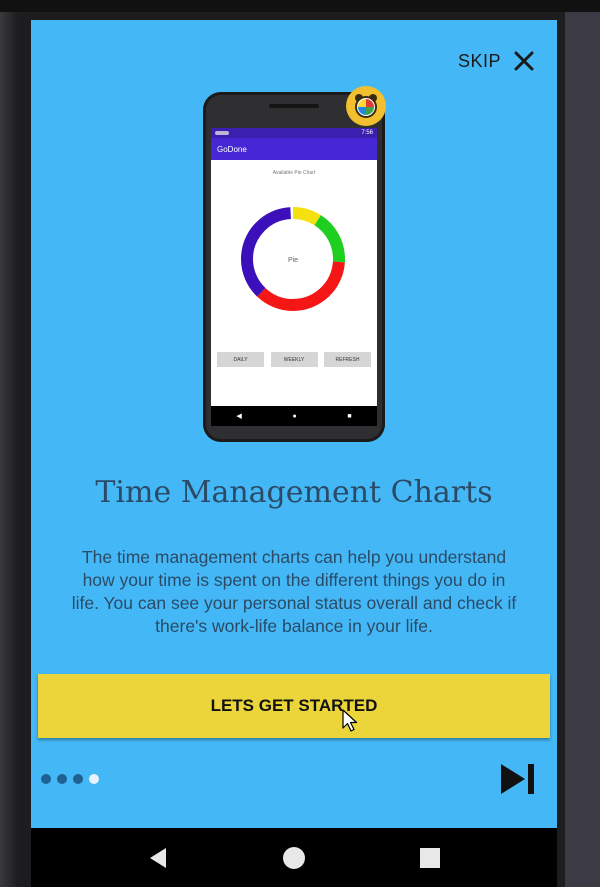 This screenshot has height=887, width=600. What do you see at coordinates (430, 858) in the screenshot?
I see `recents-icon` at bounding box center [430, 858].